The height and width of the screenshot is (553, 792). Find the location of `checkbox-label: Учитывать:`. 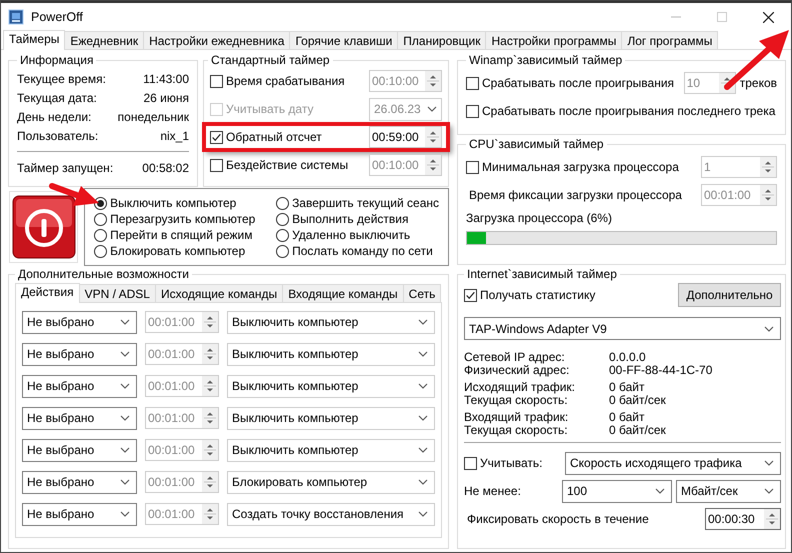

checkbox-label: Учитывать: is located at coordinates (511, 463).